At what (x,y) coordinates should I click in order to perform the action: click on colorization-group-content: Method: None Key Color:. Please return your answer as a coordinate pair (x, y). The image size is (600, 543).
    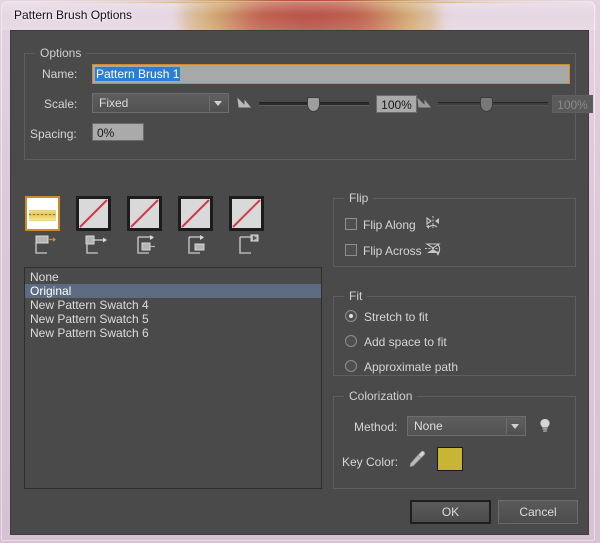
    Looking at the image, I should click on (454, 442).